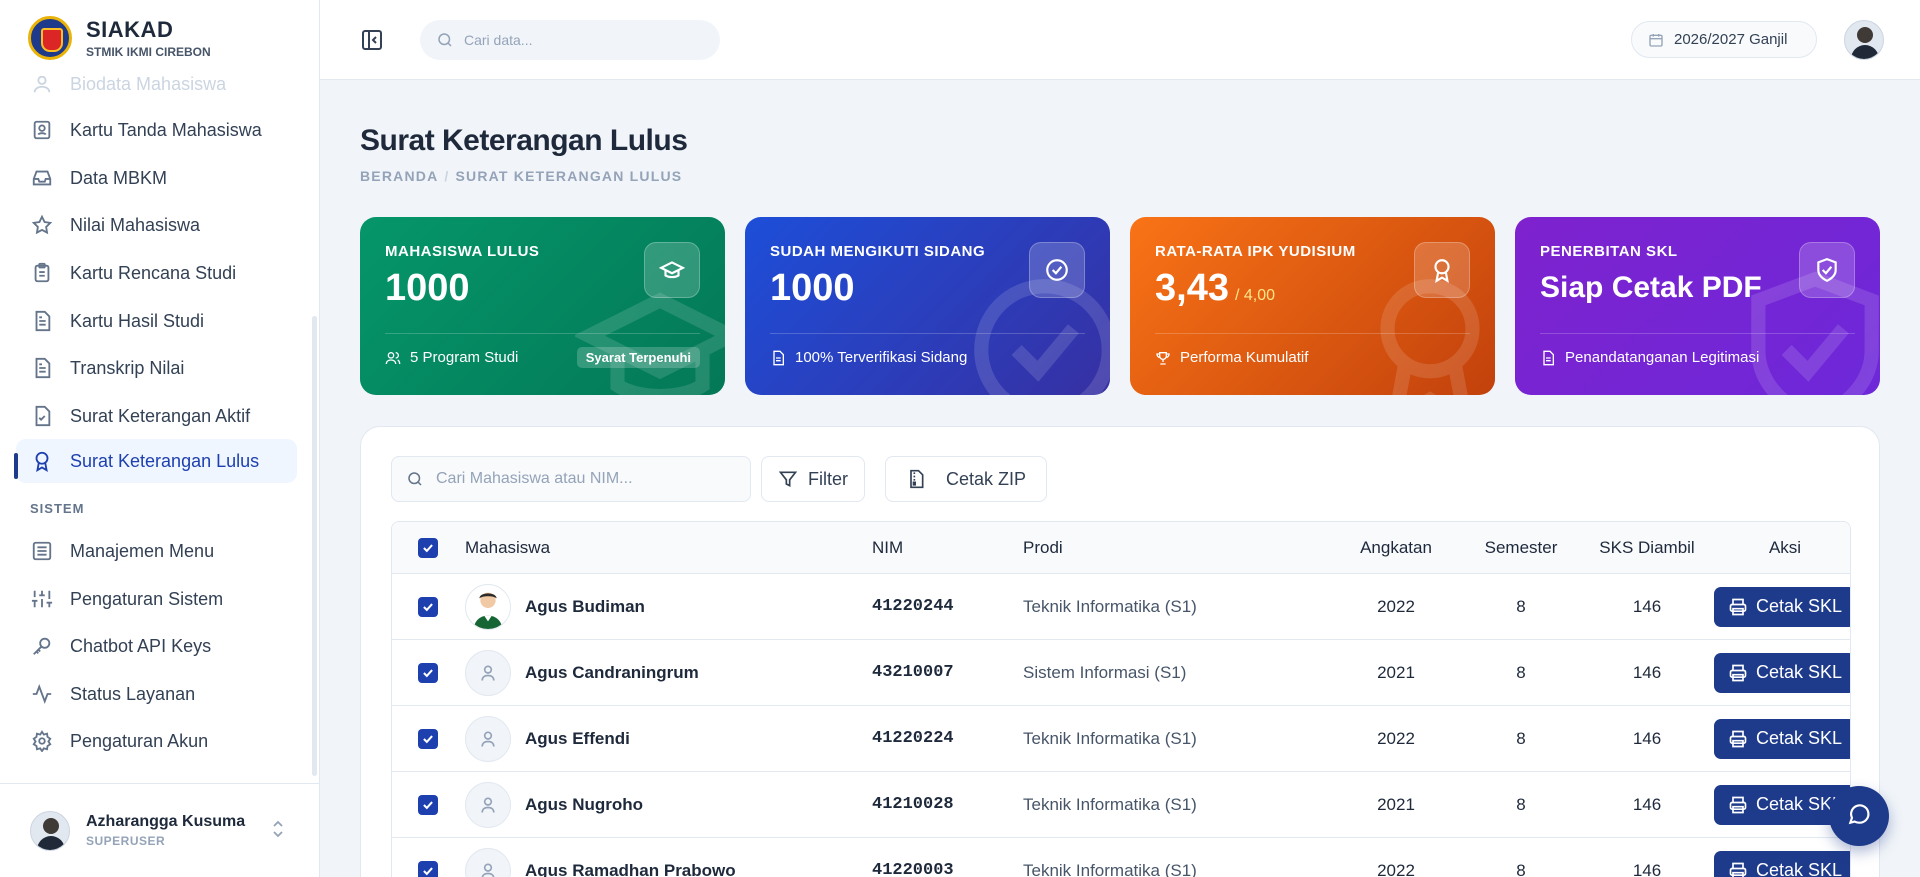  Describe the element at coordinates (156, 273) in the screenshot. I see `sidebar-item-krs: Kartu Rencana Studi` at that location.